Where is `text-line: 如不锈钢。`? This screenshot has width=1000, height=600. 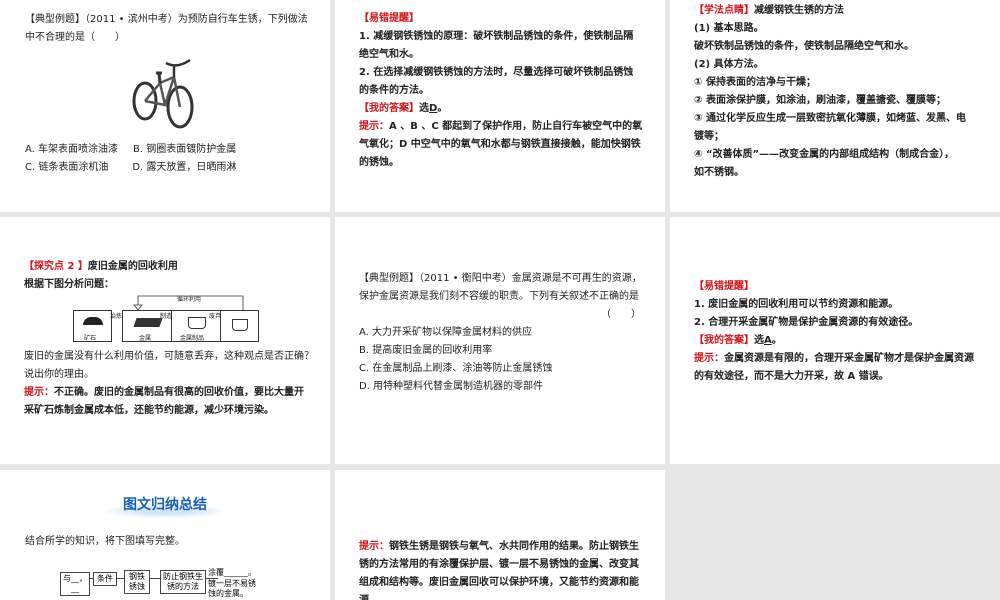 text-line: 如不锈钢。 is located at coordinates (719, 172).